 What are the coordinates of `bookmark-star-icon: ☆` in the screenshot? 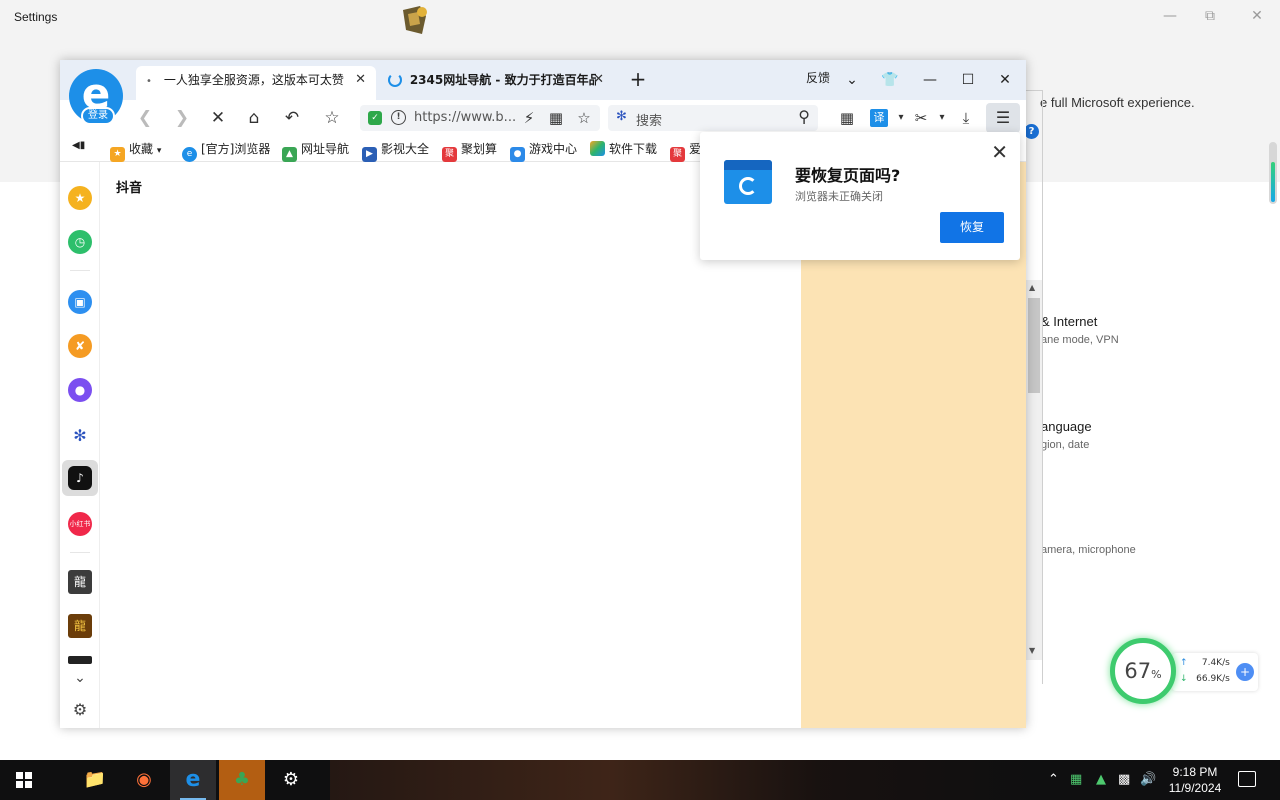 It's located at (584, 118).